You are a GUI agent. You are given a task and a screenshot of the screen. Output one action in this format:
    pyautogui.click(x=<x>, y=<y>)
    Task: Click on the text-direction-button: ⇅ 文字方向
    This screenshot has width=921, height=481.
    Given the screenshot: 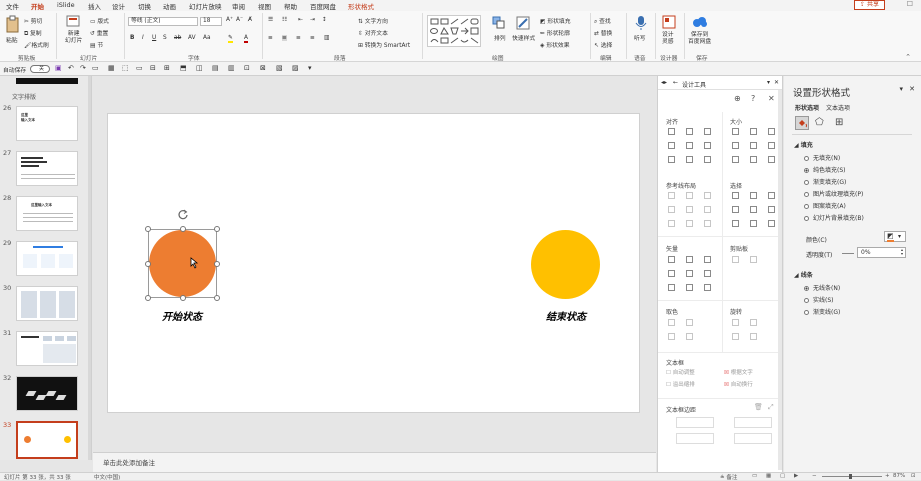 What is the action you would take?
    pyautogui.click(x=373, y=20)
    